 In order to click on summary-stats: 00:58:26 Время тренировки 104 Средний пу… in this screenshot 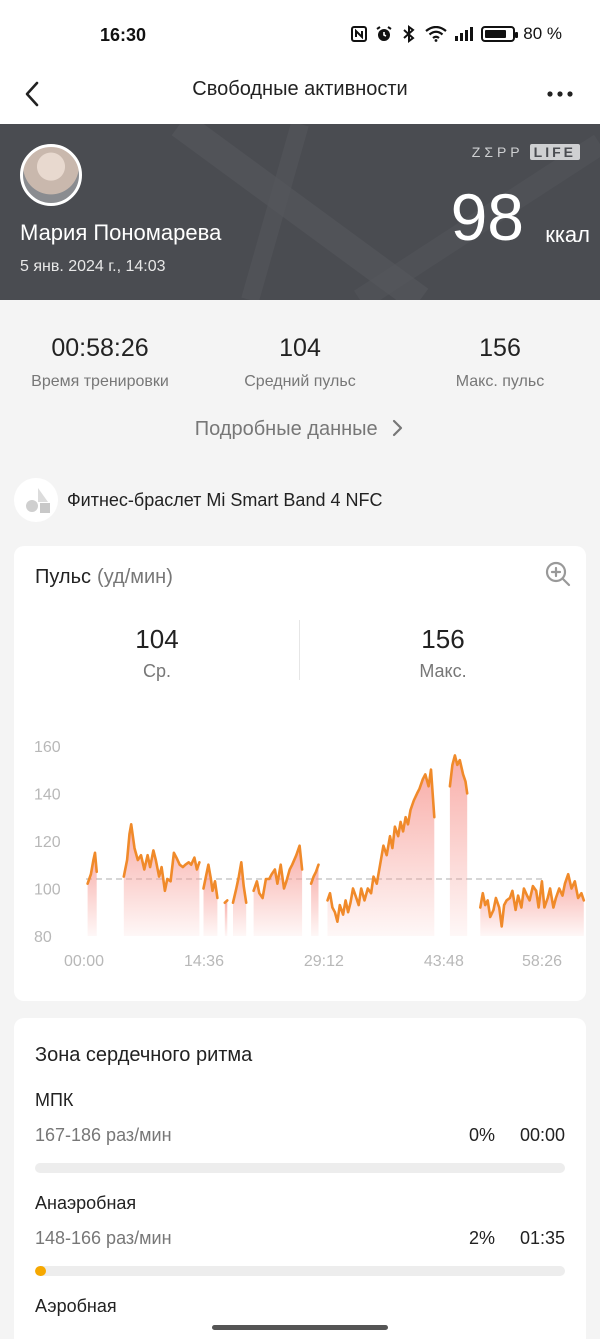, I will do `click(300, 385)`.